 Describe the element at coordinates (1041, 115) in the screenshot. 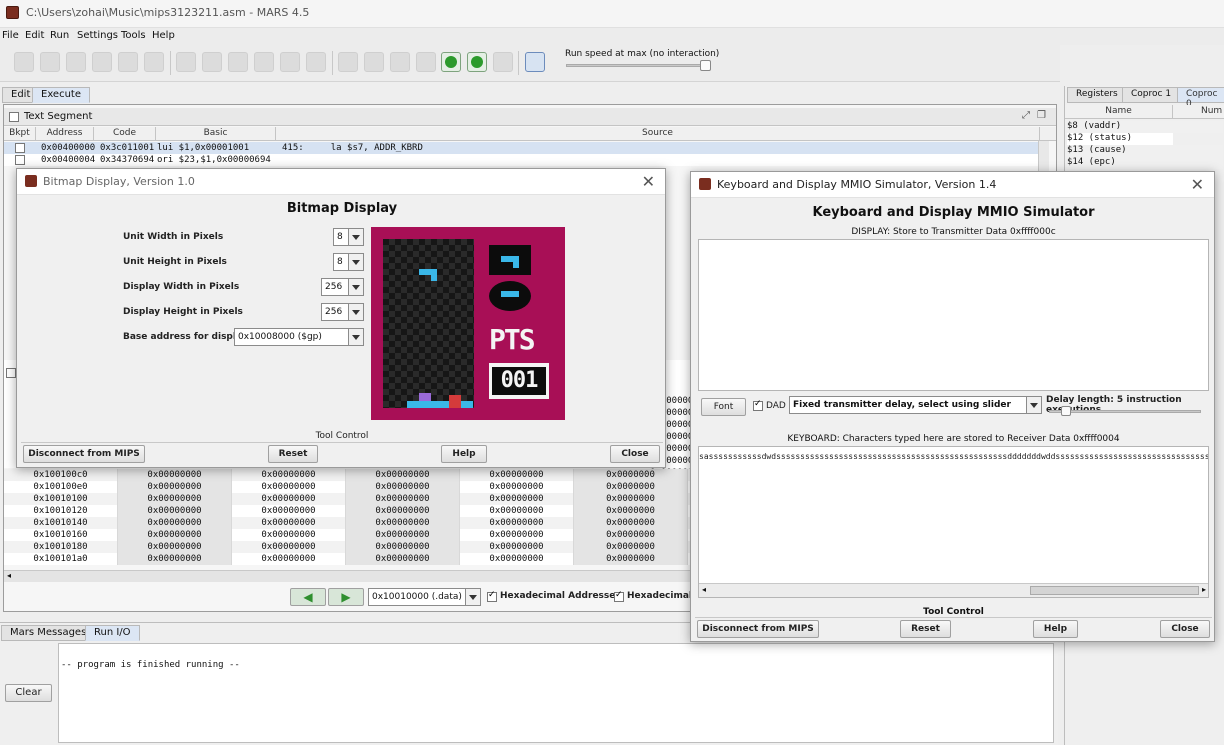

I see `maximize-icon: ❐` at that location.